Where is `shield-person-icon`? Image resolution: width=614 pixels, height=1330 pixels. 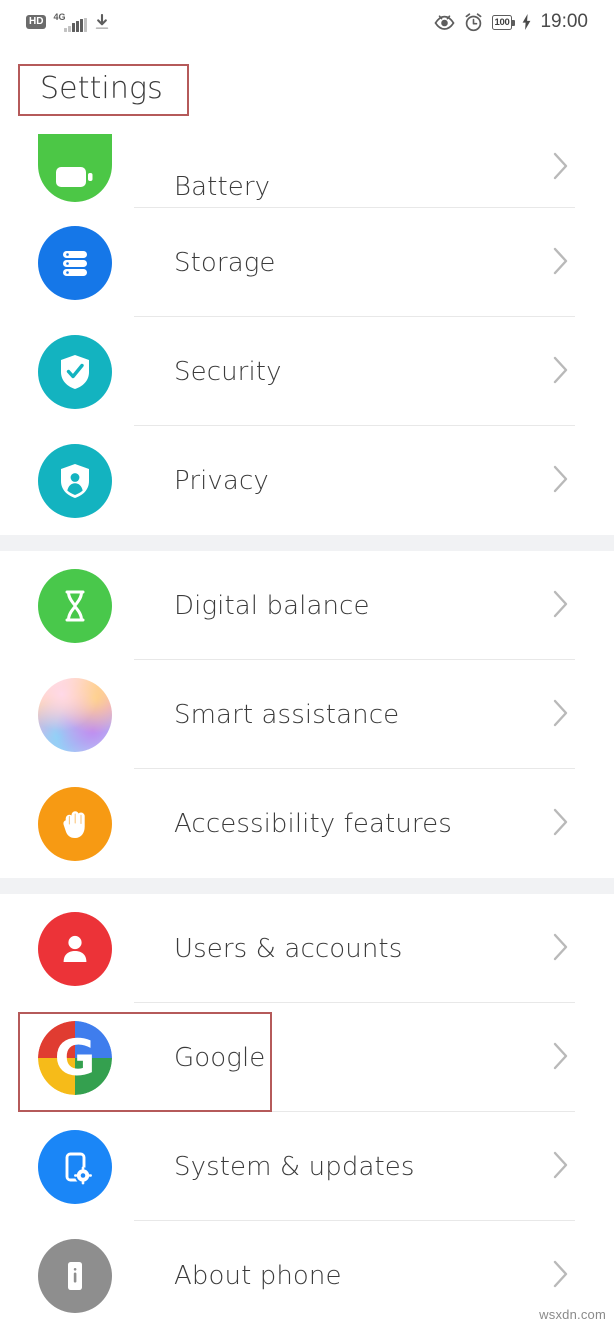 shield-person-icon is located at coordinates (75, 480).